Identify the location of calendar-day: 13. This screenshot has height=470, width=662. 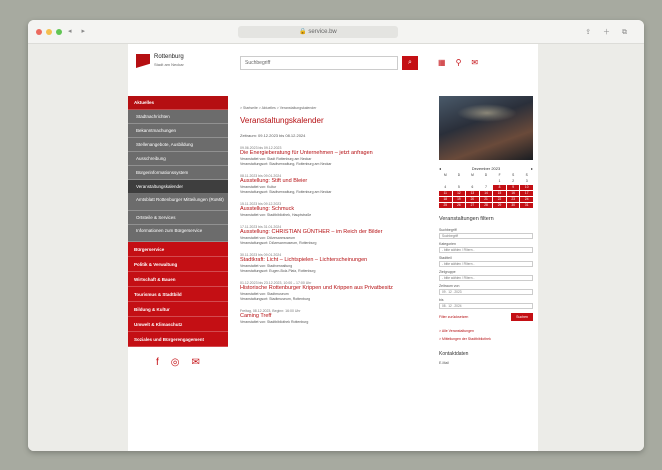
(472, 193).